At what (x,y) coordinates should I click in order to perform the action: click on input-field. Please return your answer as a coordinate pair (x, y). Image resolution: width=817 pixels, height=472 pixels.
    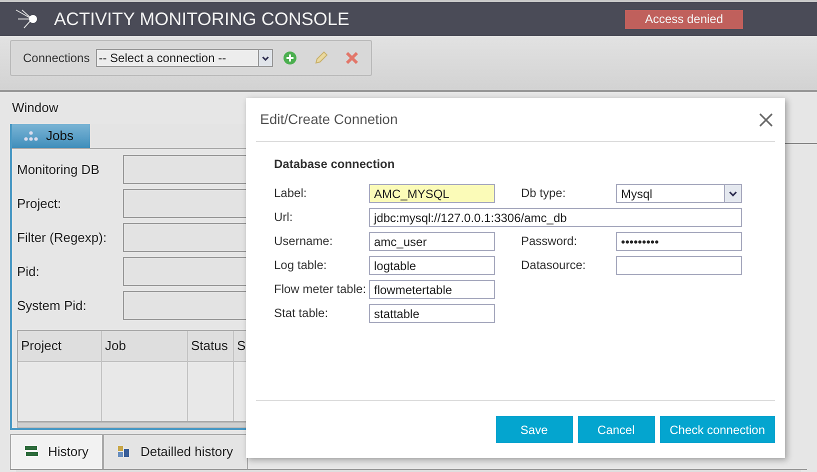
    Looking at the image, I should click on (679, 265).